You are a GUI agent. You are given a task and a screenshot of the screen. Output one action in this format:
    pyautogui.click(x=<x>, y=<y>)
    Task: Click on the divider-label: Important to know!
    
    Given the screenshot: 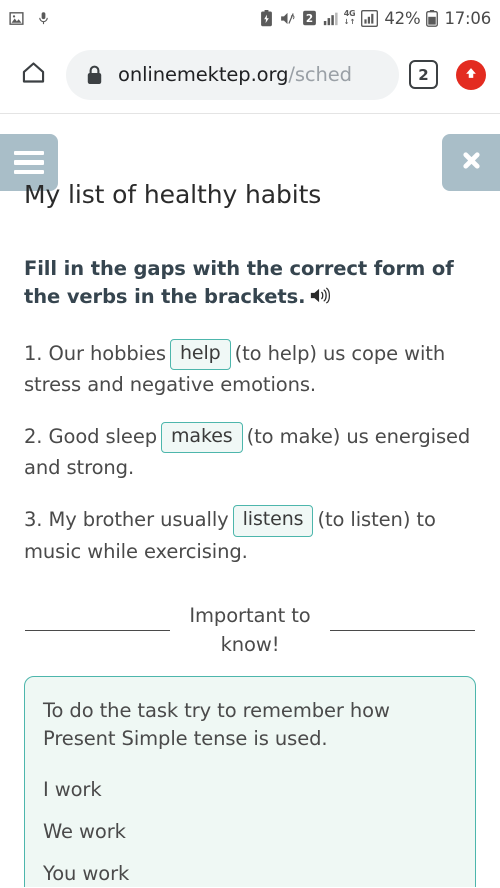 What is the action you would take?
    pyautogui.click(x=250, y=630)
    